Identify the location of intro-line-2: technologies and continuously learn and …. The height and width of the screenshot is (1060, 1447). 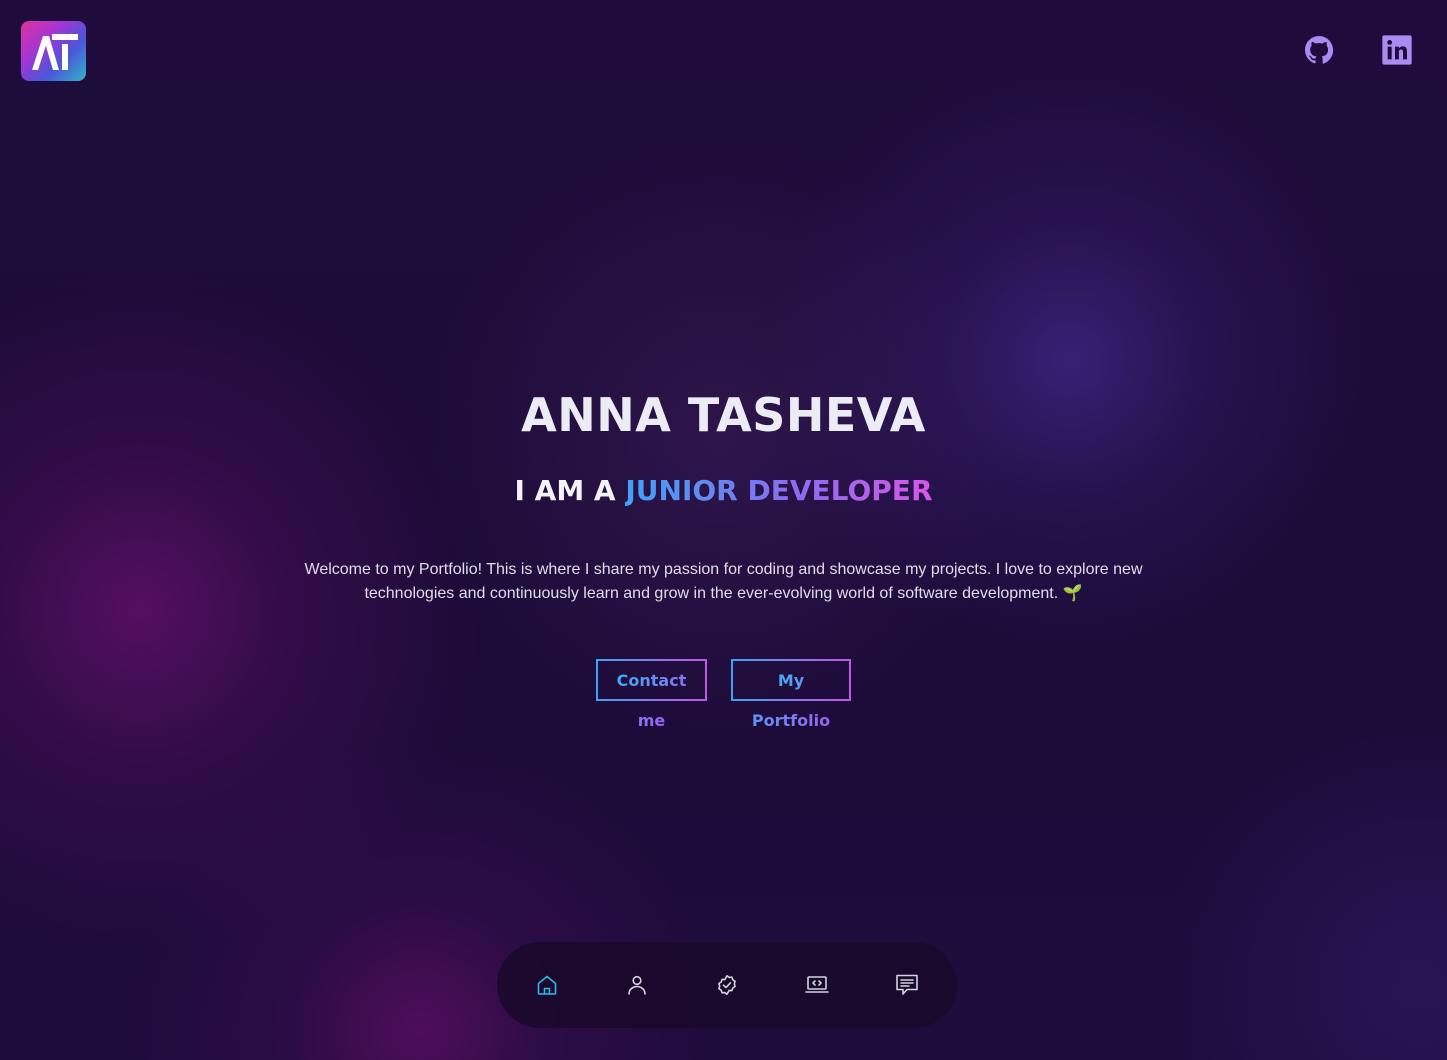
(723, 593).